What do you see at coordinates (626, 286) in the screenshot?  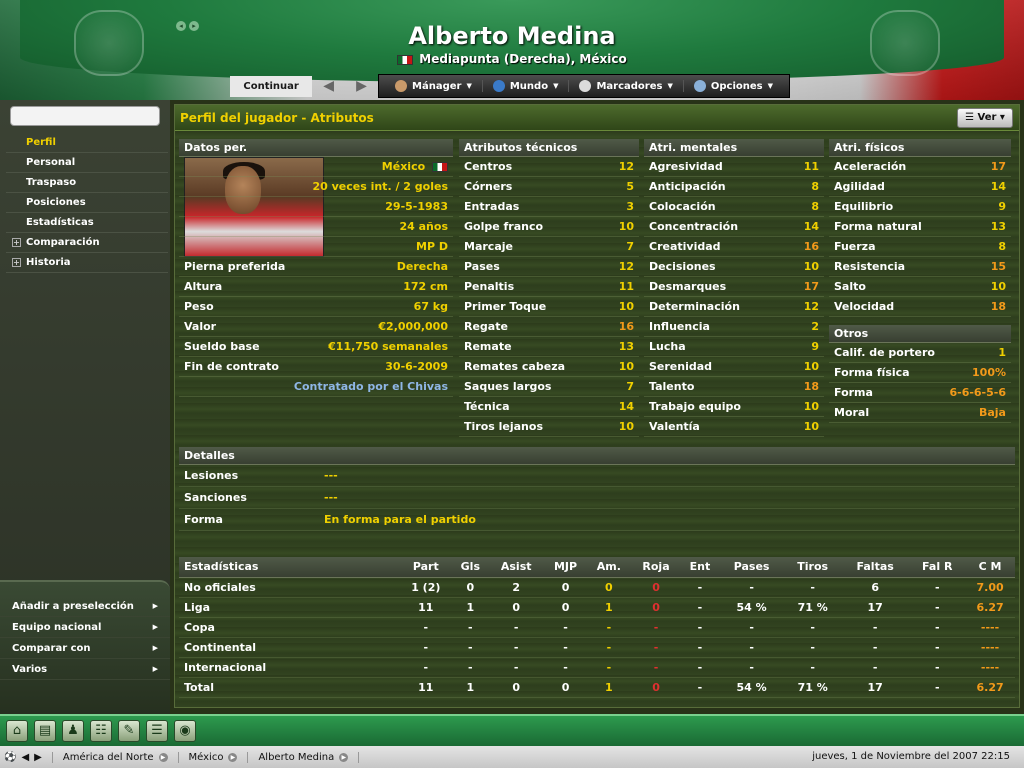 I see `attribute-value: 11` at bounding box center [626, 286].